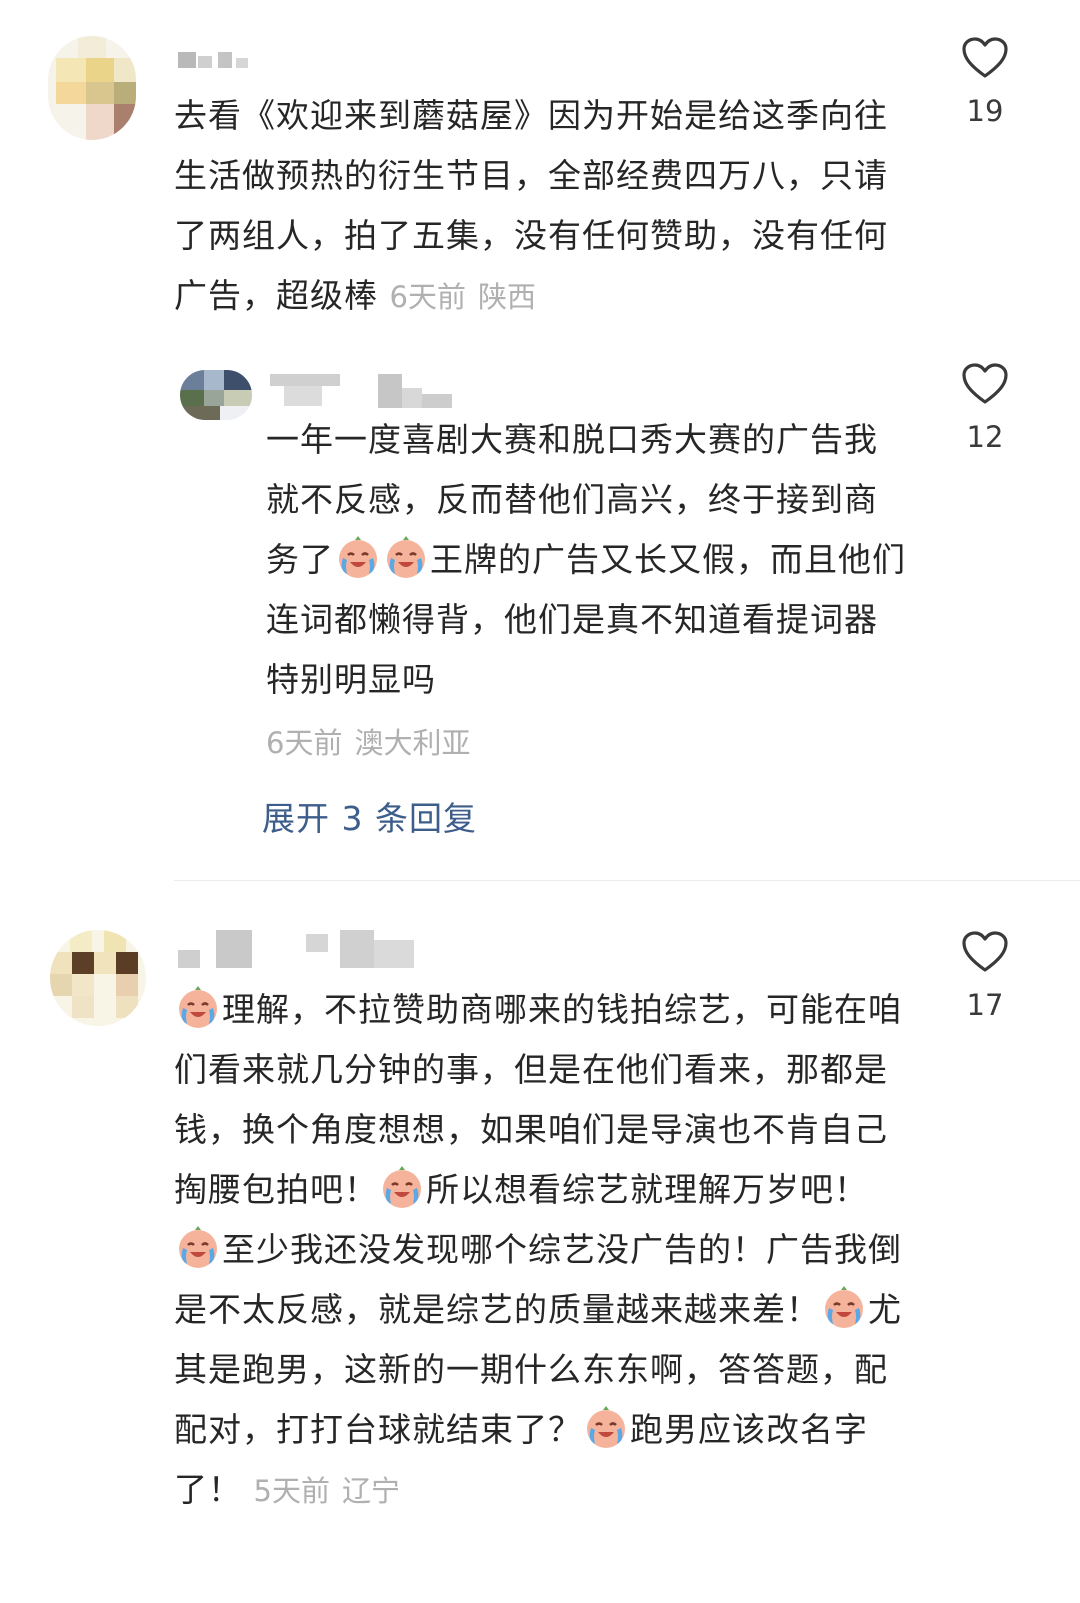 This screenshot has width=1080, height=1603. I want to click on comment-location: 陕西, so click(506, 297).